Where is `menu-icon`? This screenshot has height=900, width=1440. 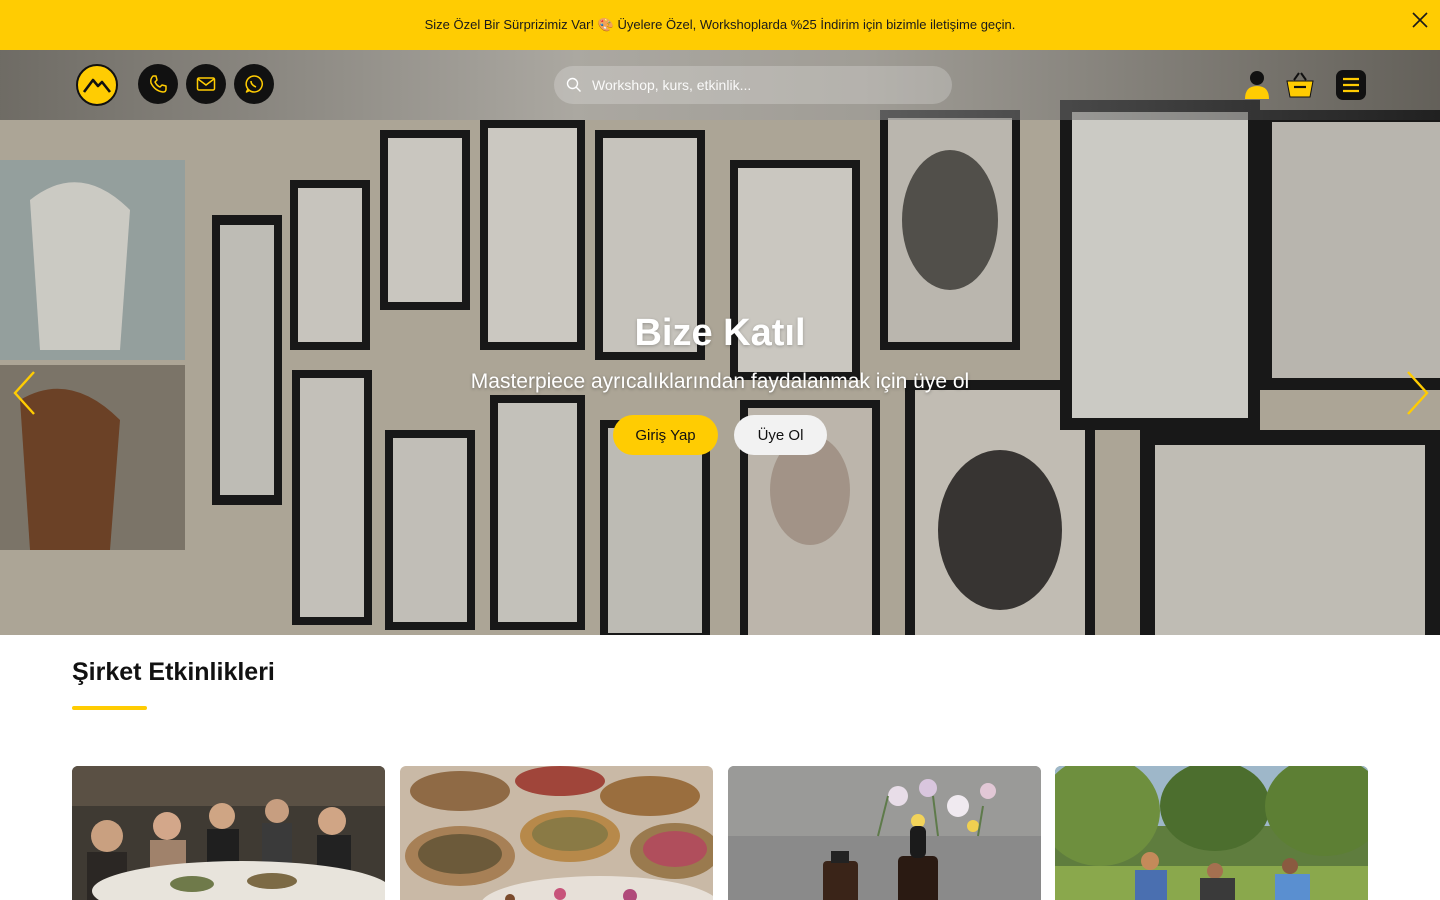
menu-icon is located at coordinates (1351, 85).